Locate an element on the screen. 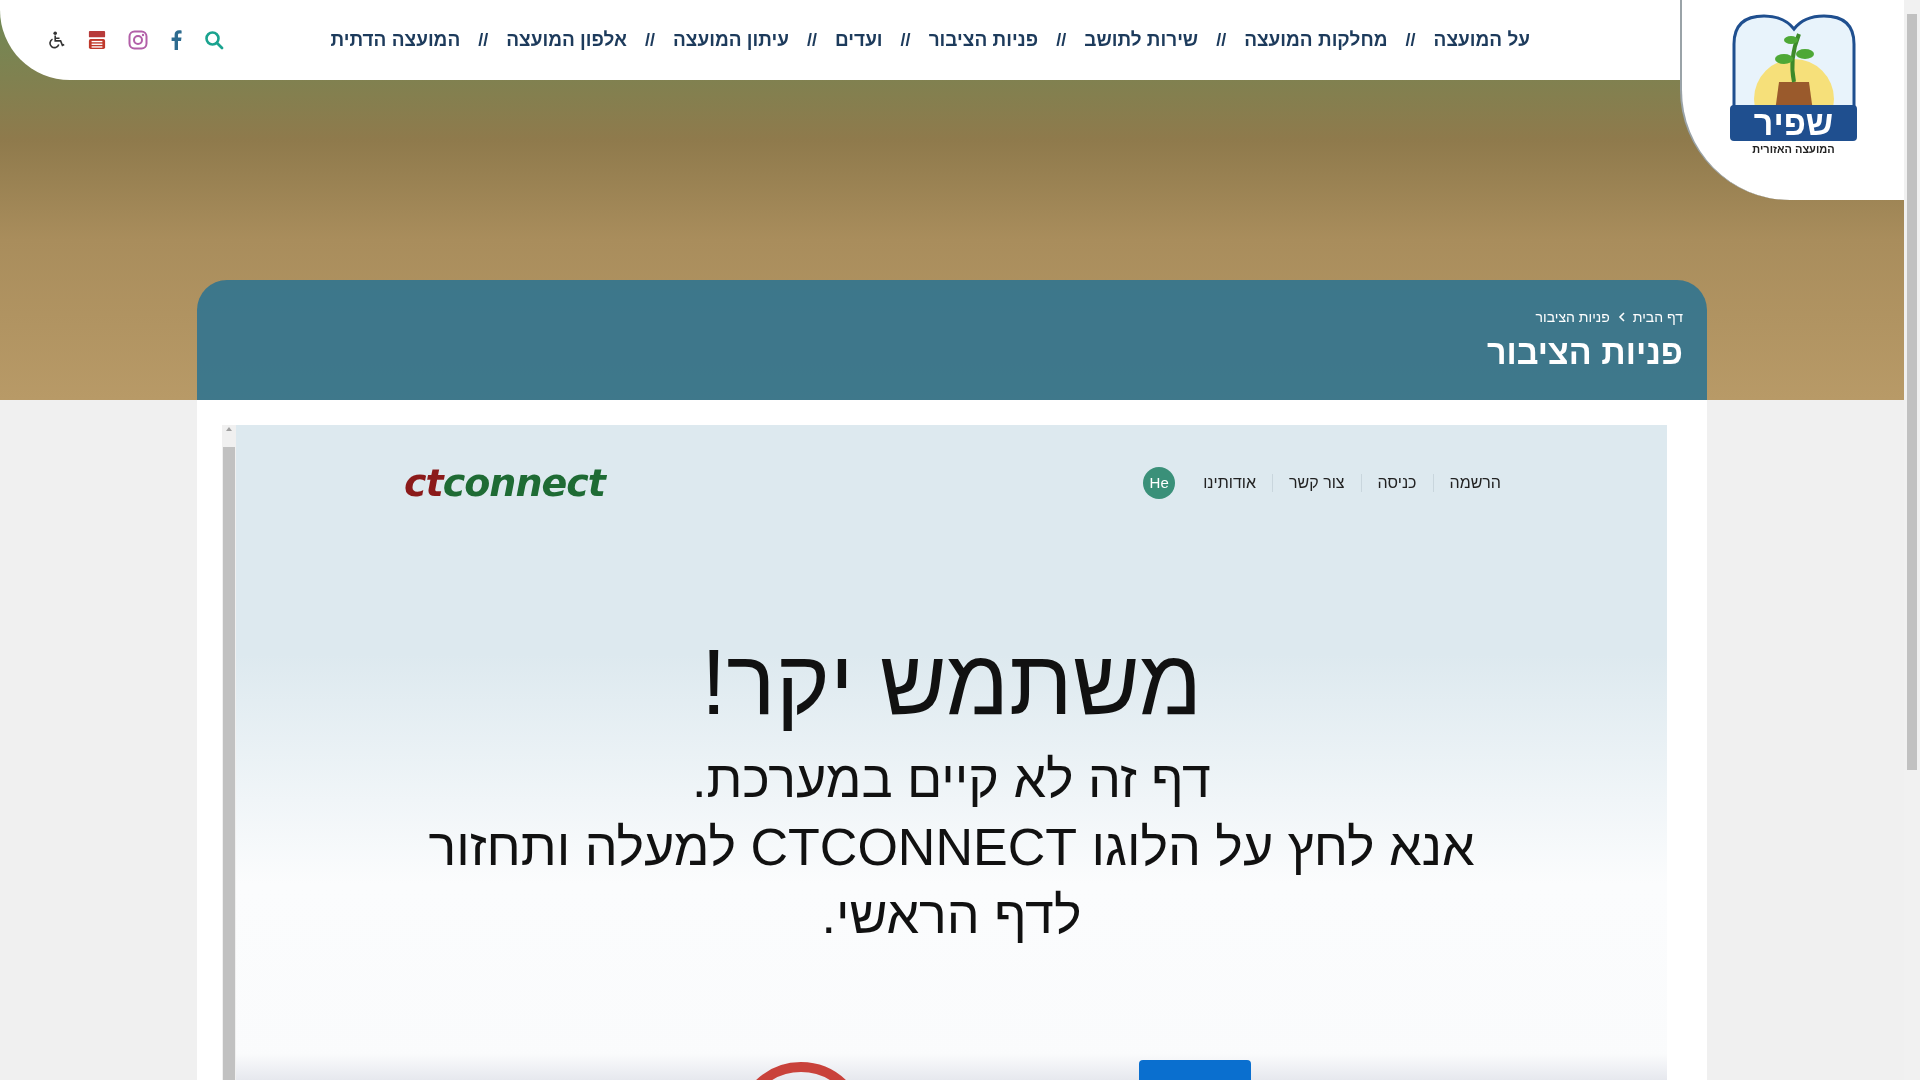  nav-link: המועצה הדתית is located at coordinates (395, 40).